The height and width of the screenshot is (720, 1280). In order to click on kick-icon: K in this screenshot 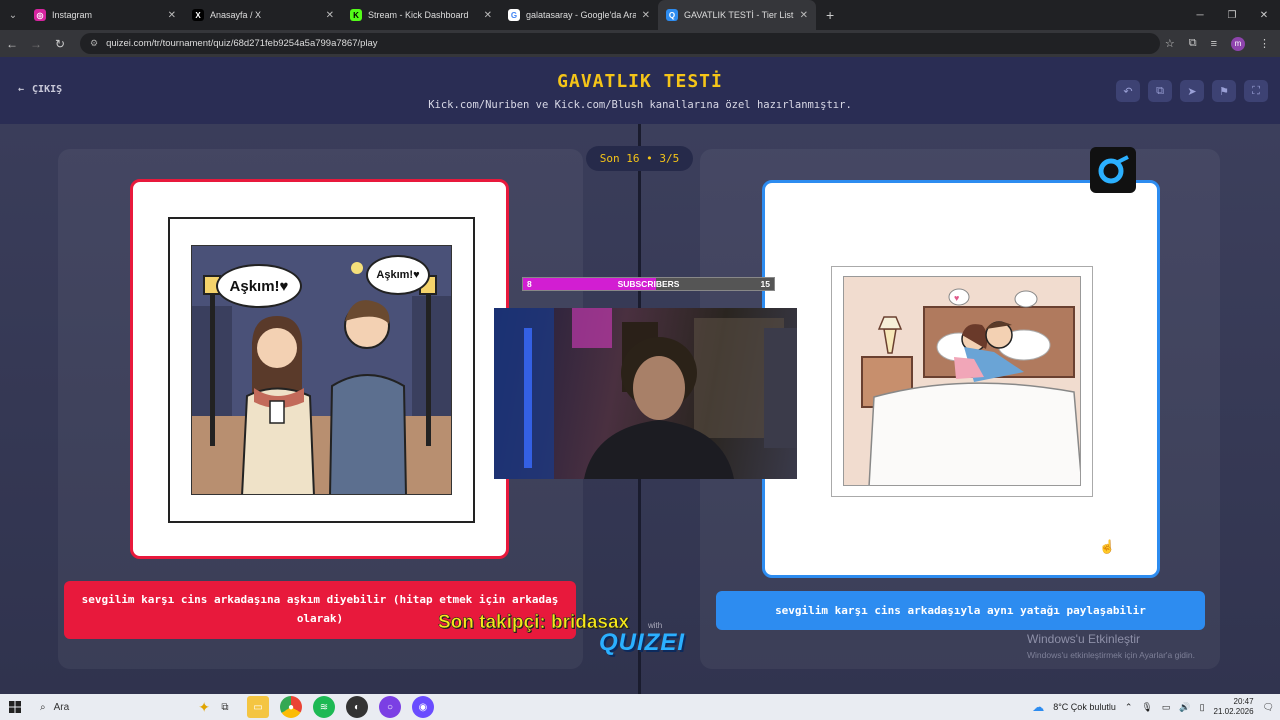, I will do `click(356, 15)`.